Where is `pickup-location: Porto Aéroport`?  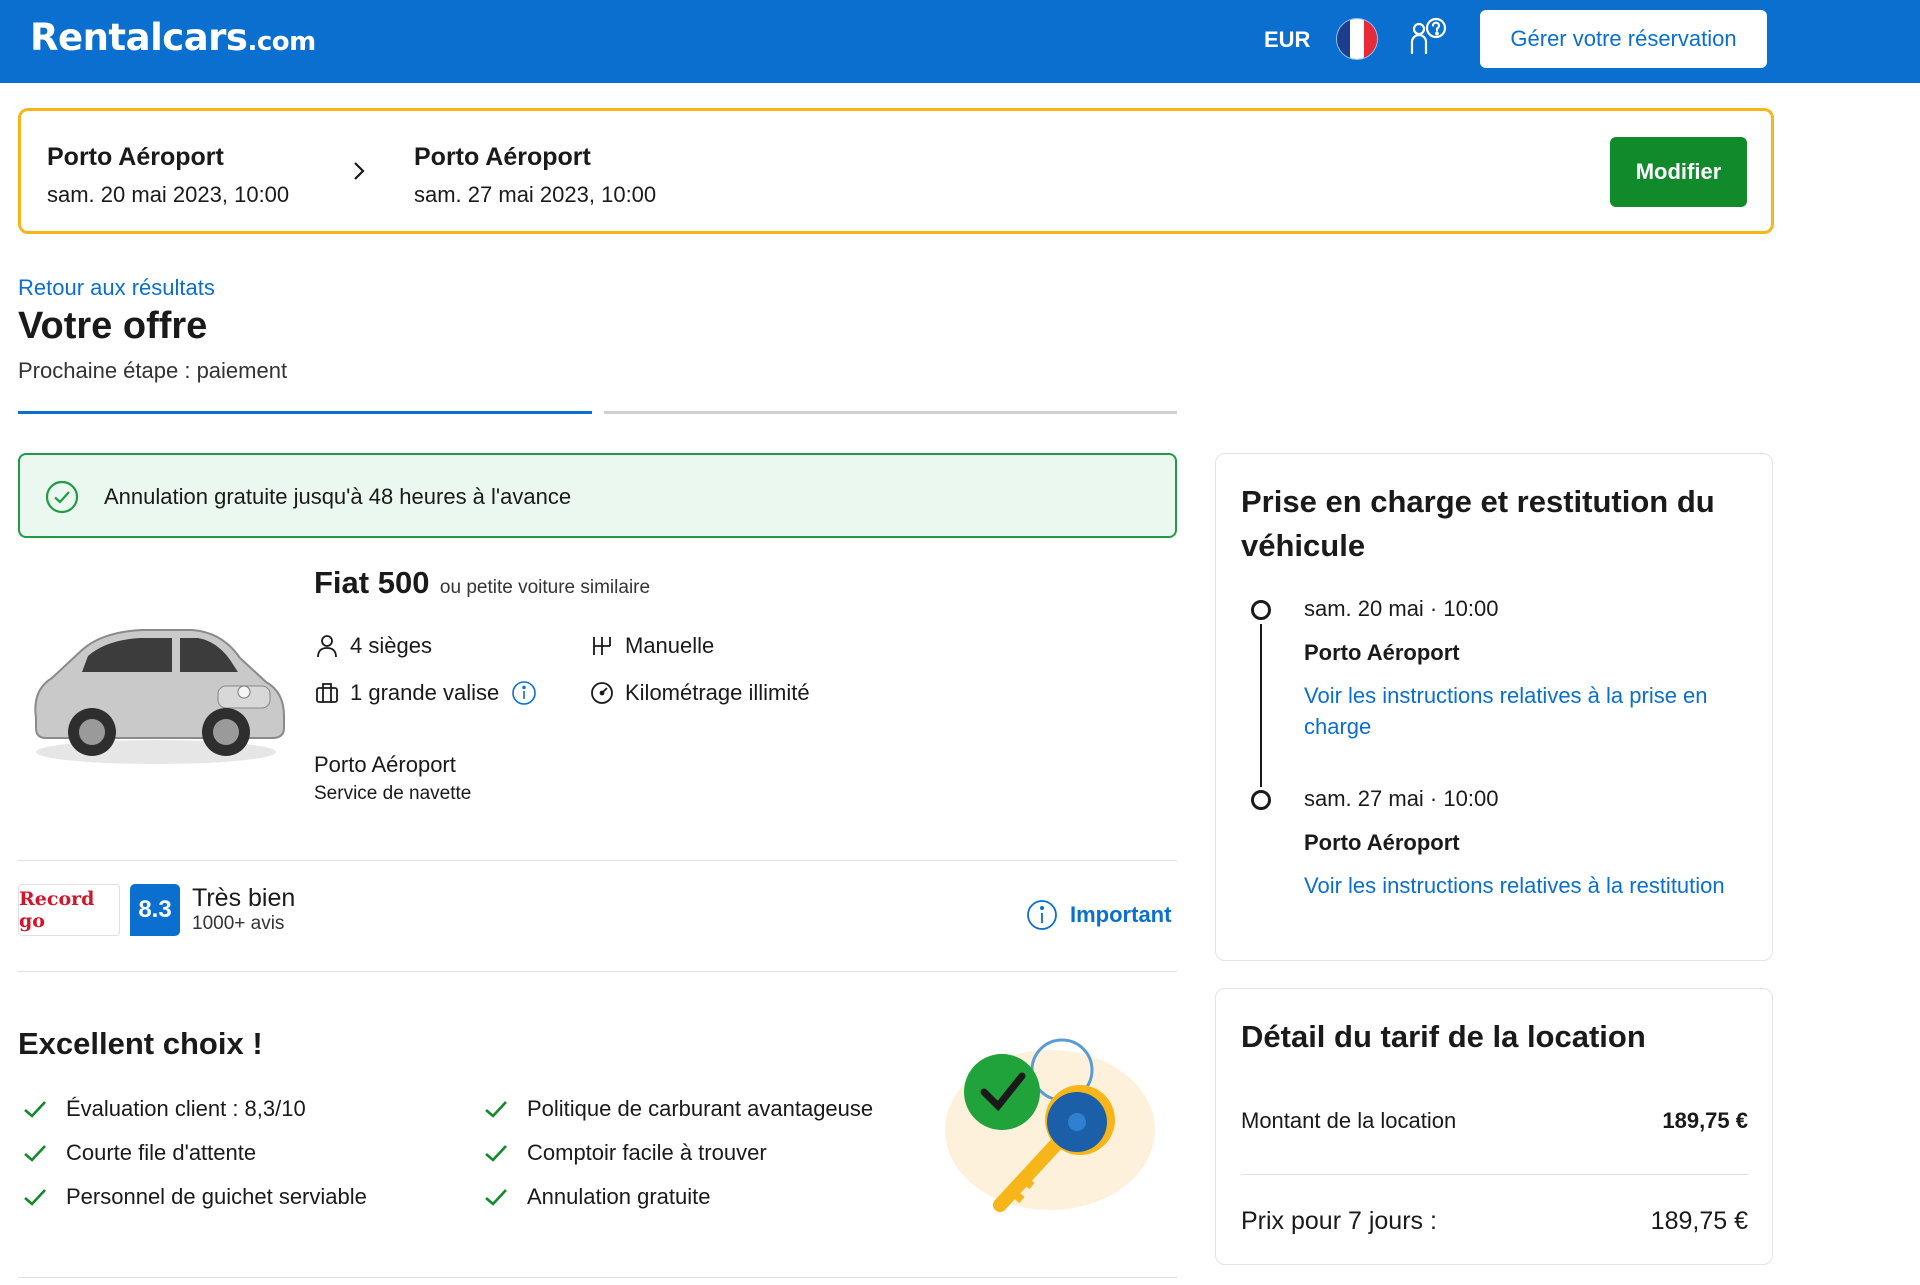 pickup-location: Porto Aéroport is located at coordinates (135, 157).